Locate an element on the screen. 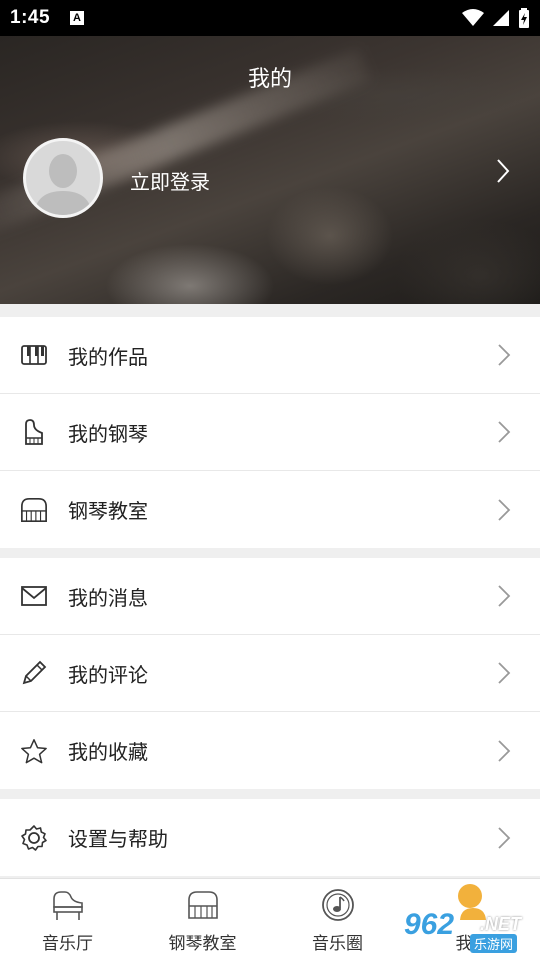 Image resolution: width=540 pixels, height=960 pixels. page-title: 我的 is located at coordinates (269, 79).